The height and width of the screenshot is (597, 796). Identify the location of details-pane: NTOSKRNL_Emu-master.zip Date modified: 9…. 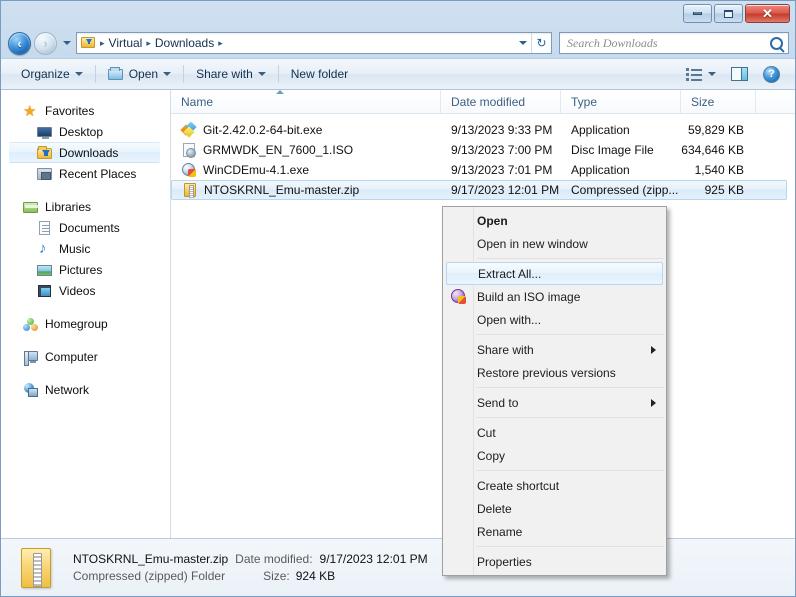
(398, 567).